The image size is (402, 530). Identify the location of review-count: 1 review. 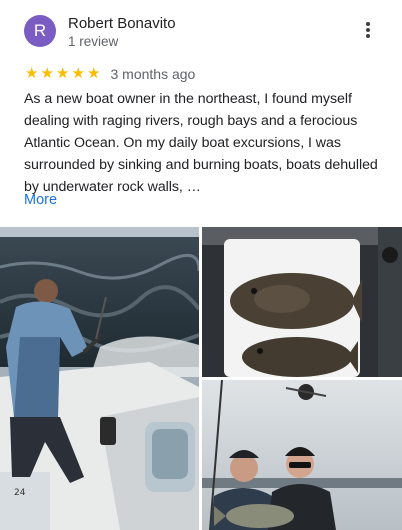
(93, 41).